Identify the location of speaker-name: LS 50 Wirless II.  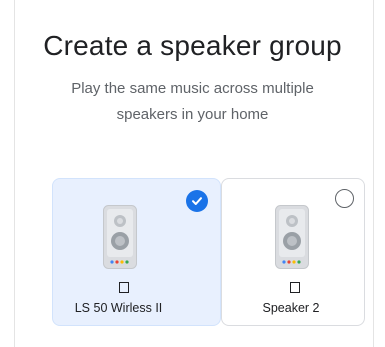
(118, 308).